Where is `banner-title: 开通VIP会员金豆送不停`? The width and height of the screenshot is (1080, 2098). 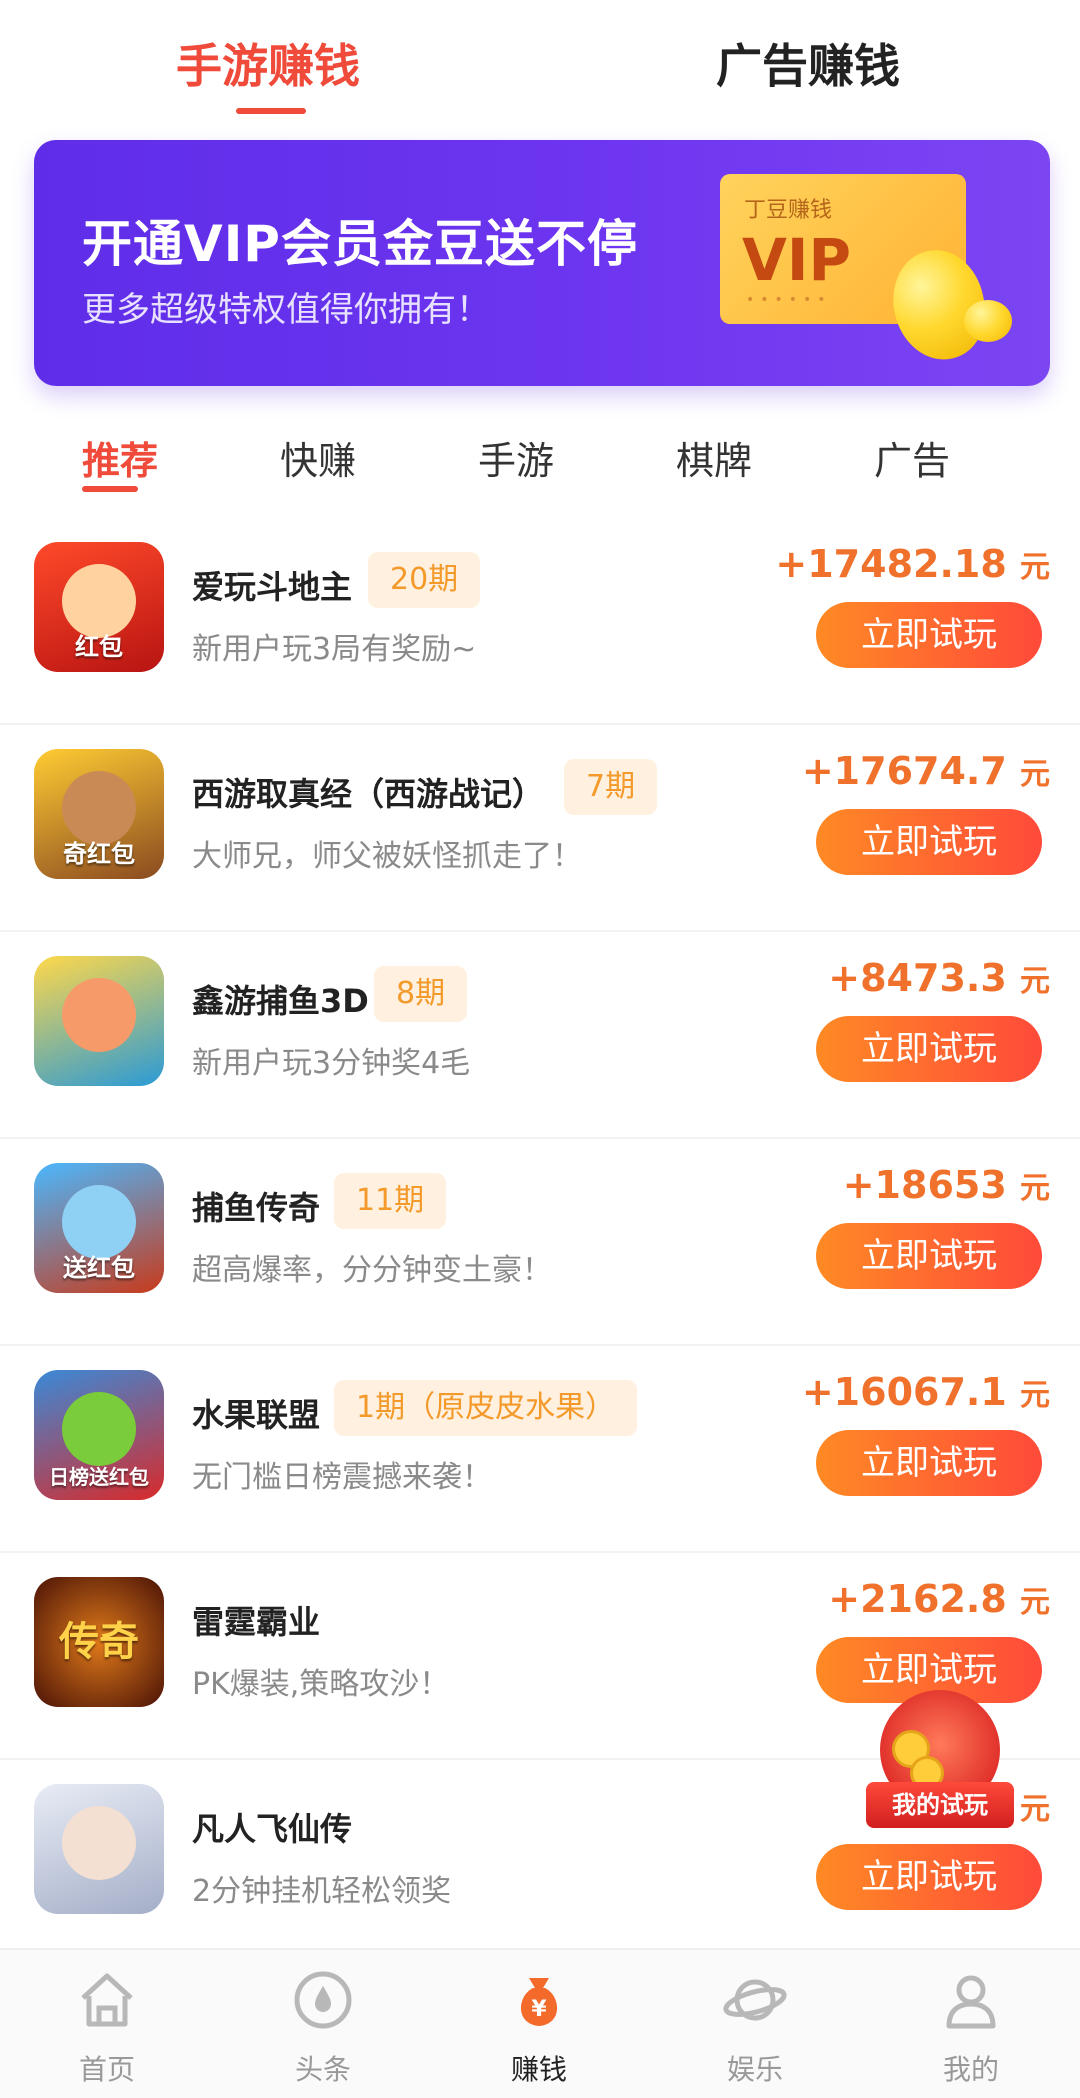
banner-title: 开通VIP会员金豆送不停 is located at coordinates (360, 244).